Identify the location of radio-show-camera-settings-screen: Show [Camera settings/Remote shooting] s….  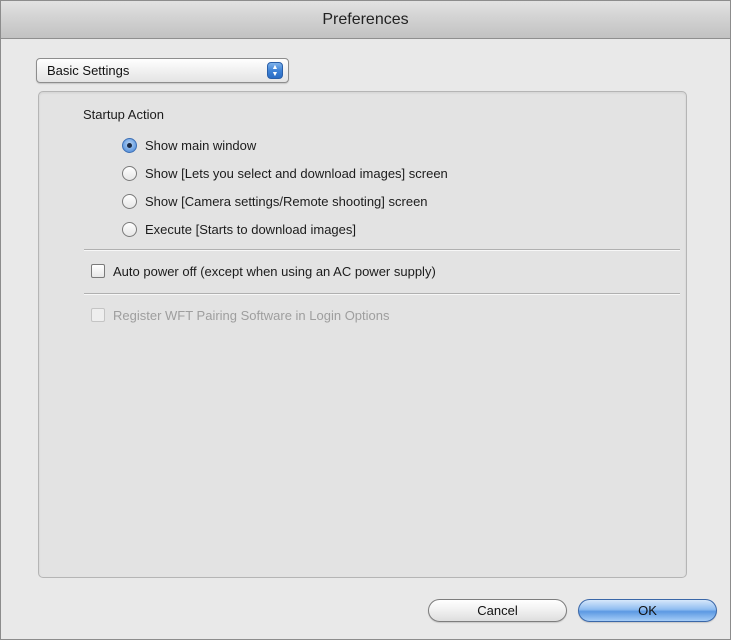
(275, 201).